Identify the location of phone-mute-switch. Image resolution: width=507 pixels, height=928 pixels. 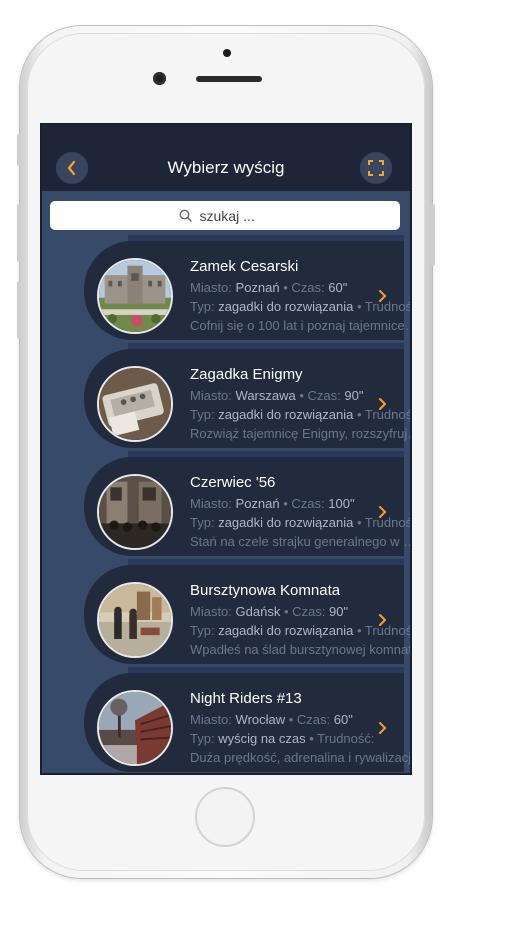
(19, 150).